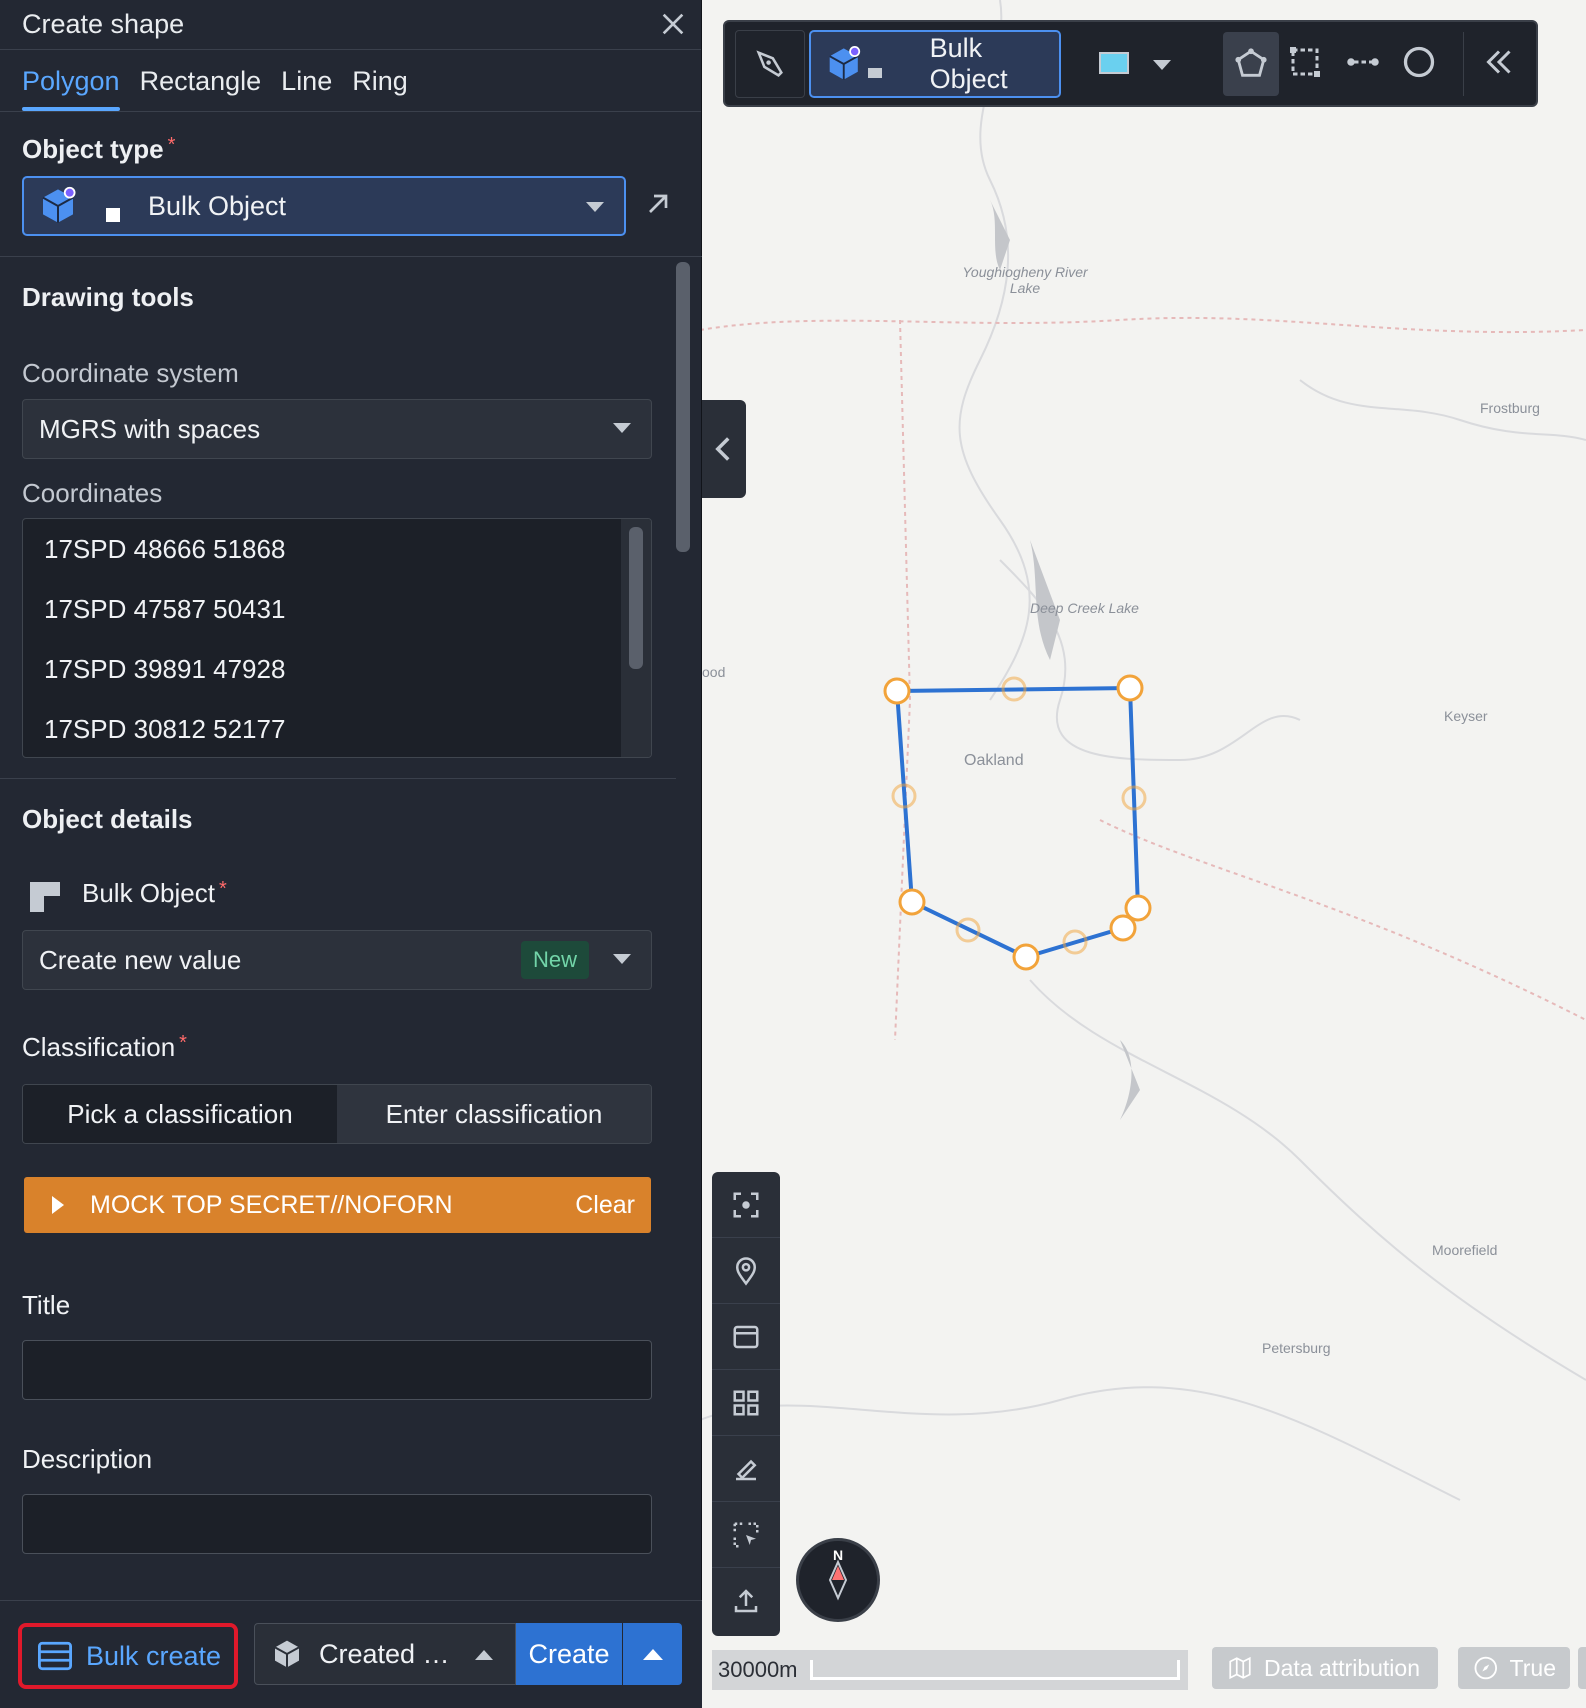 Image resolution: width=1586 pixels, height=1708 pixels. What do you see at coordinates (71, 88) in the screenshot?
I see `tab-polygon: Polygon` at bounding box center [71, 88].